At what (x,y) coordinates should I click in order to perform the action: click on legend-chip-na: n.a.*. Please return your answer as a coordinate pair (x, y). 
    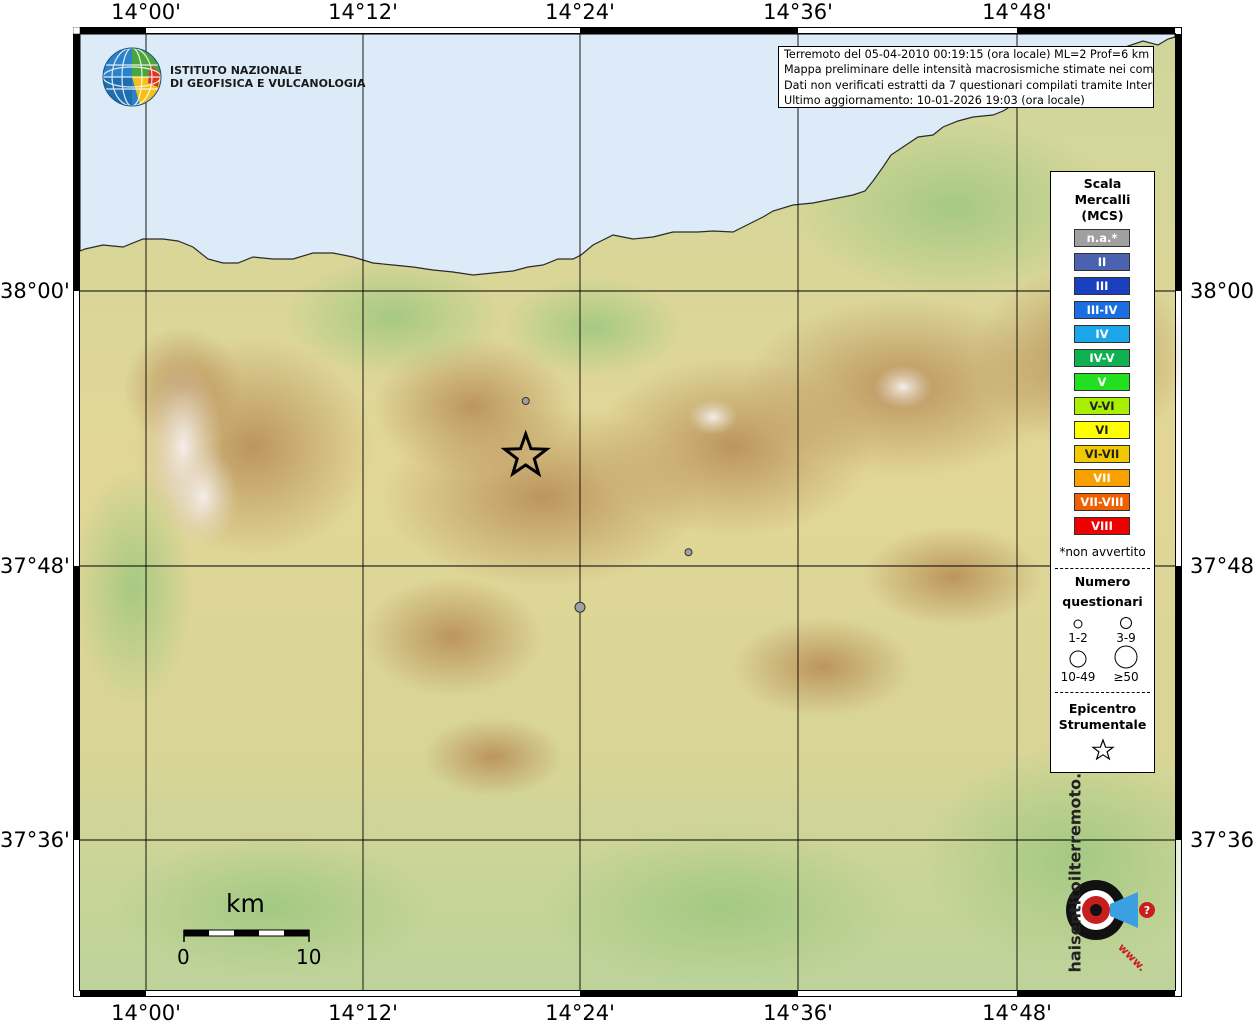
    Looking at the image, I should click on (1102, 238).